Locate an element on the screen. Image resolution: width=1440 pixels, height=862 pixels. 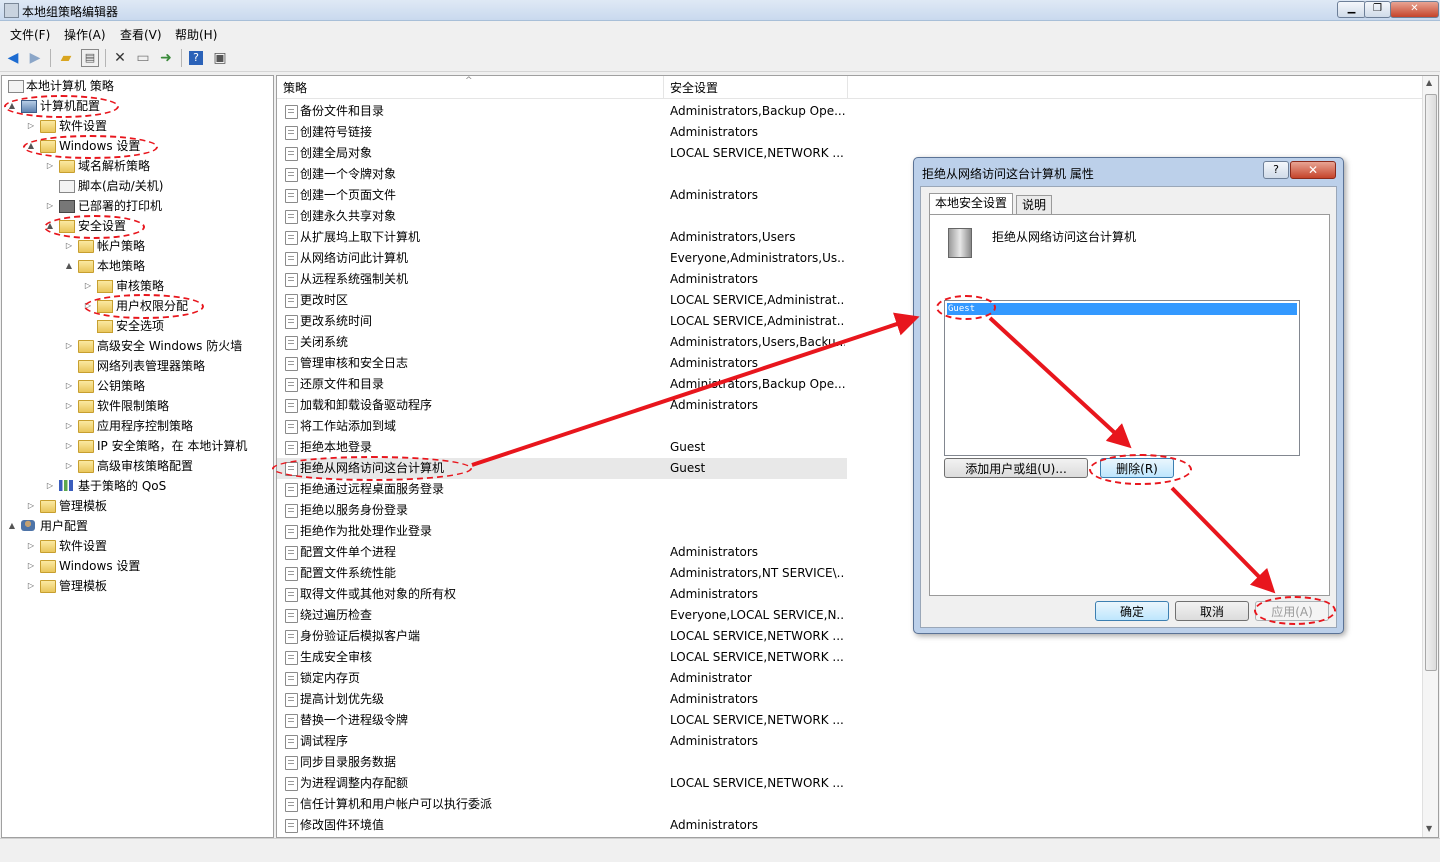
table-row: 管理审核和安全日志 Administrators is located at coordinates (562, 363).